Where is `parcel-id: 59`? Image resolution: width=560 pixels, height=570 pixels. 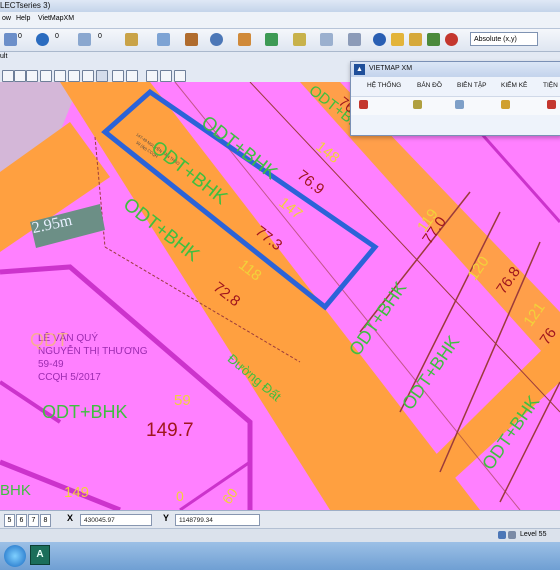
parcel-id: 59 is located at coordinates (182, 400).